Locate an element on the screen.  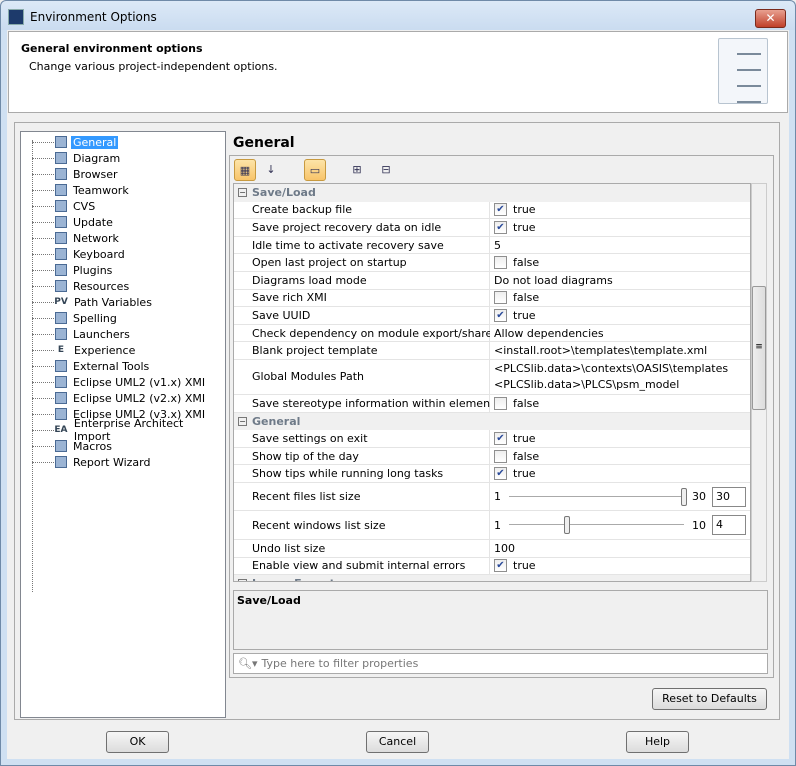
property-value: false is located at coordinates (526, 298).